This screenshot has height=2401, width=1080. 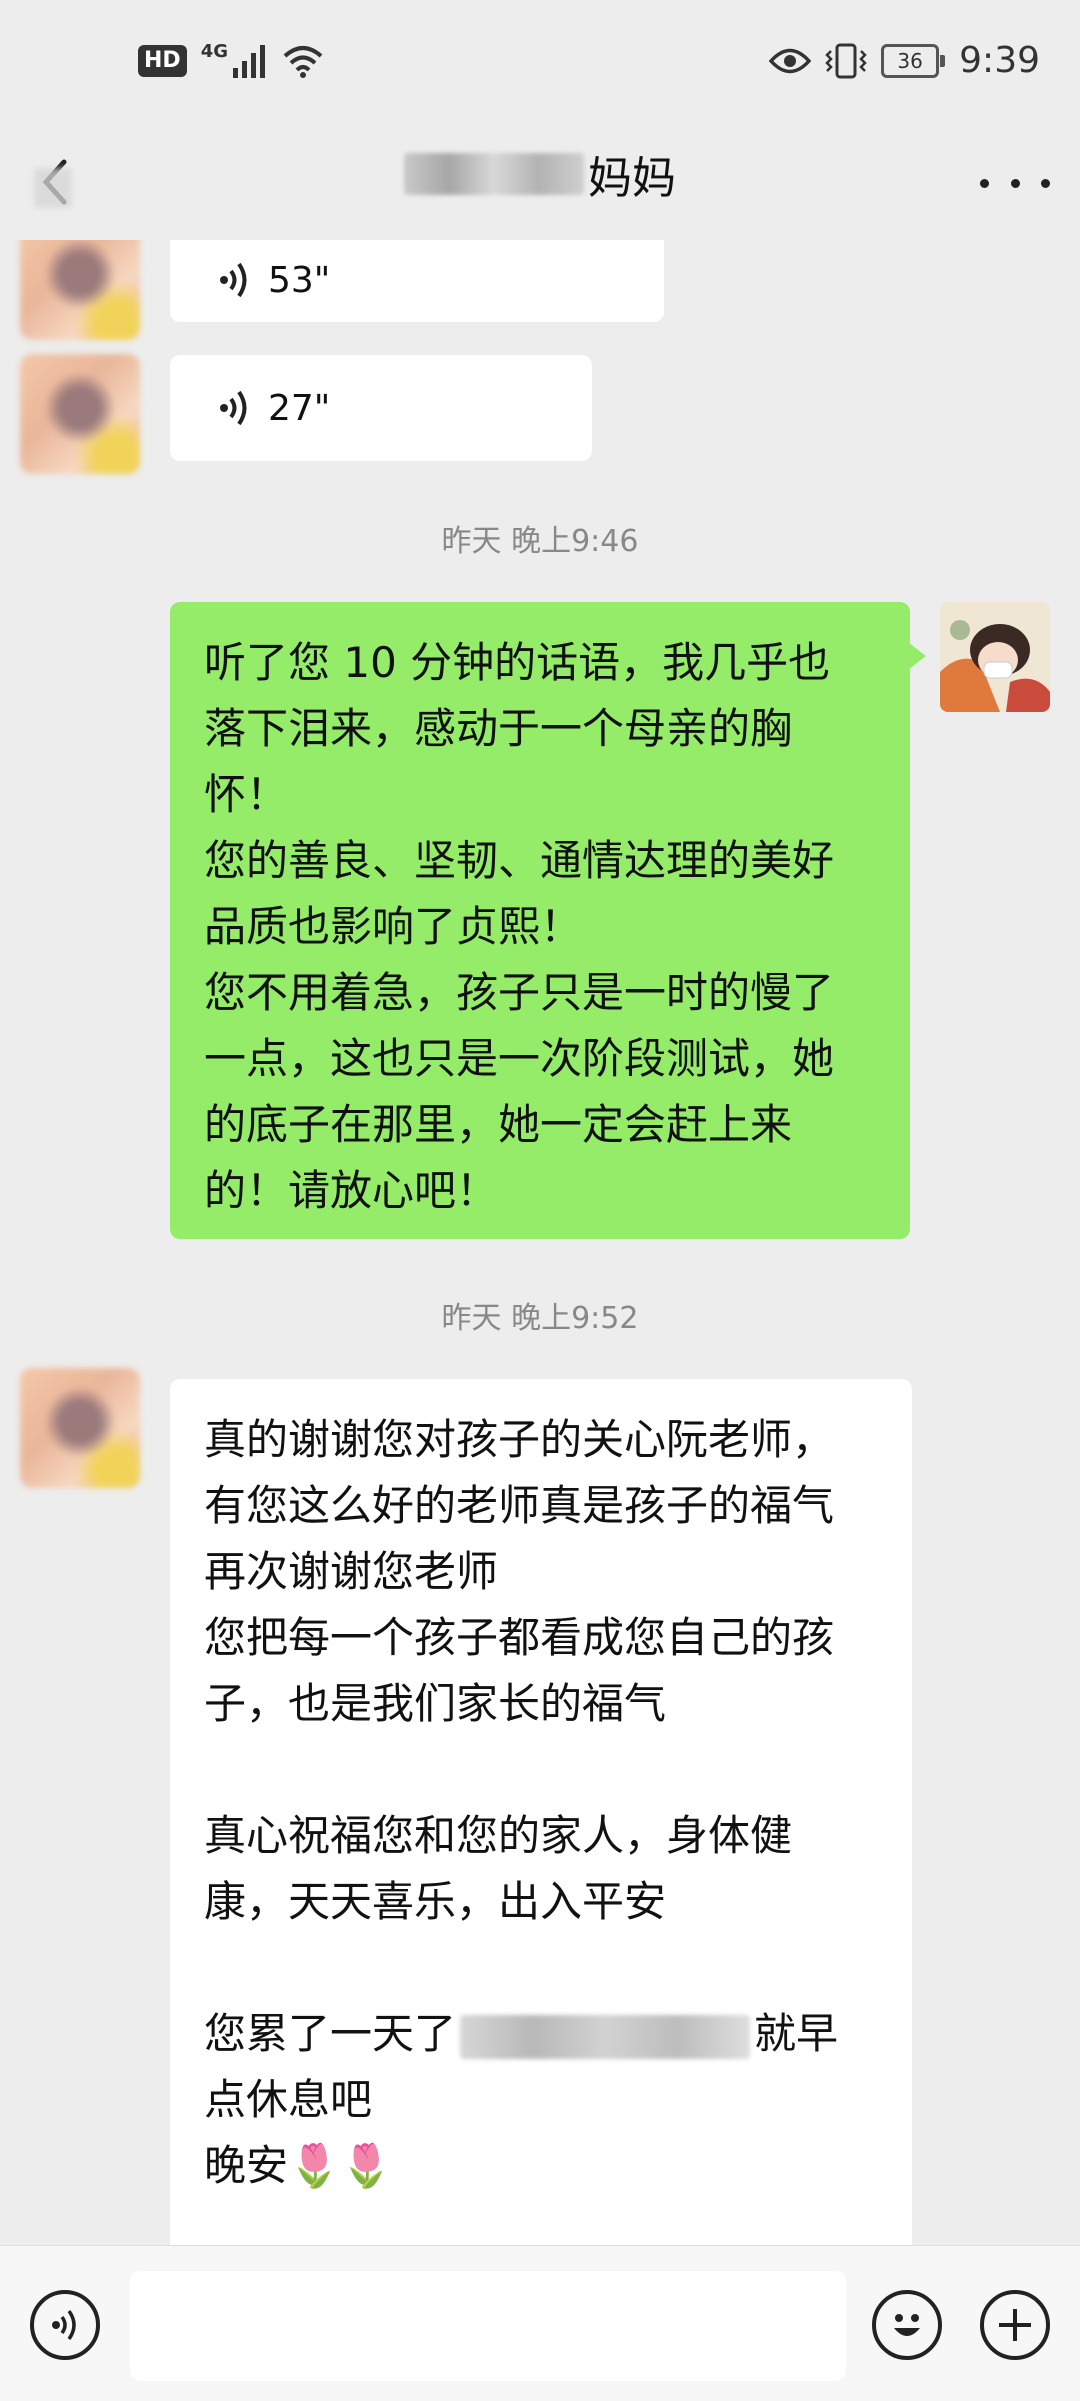 What do you see at coordinates (298, 2165) in the screenshot?
I see `message-line: 晚安🌷🌷` at bounding box center [298, 2165].